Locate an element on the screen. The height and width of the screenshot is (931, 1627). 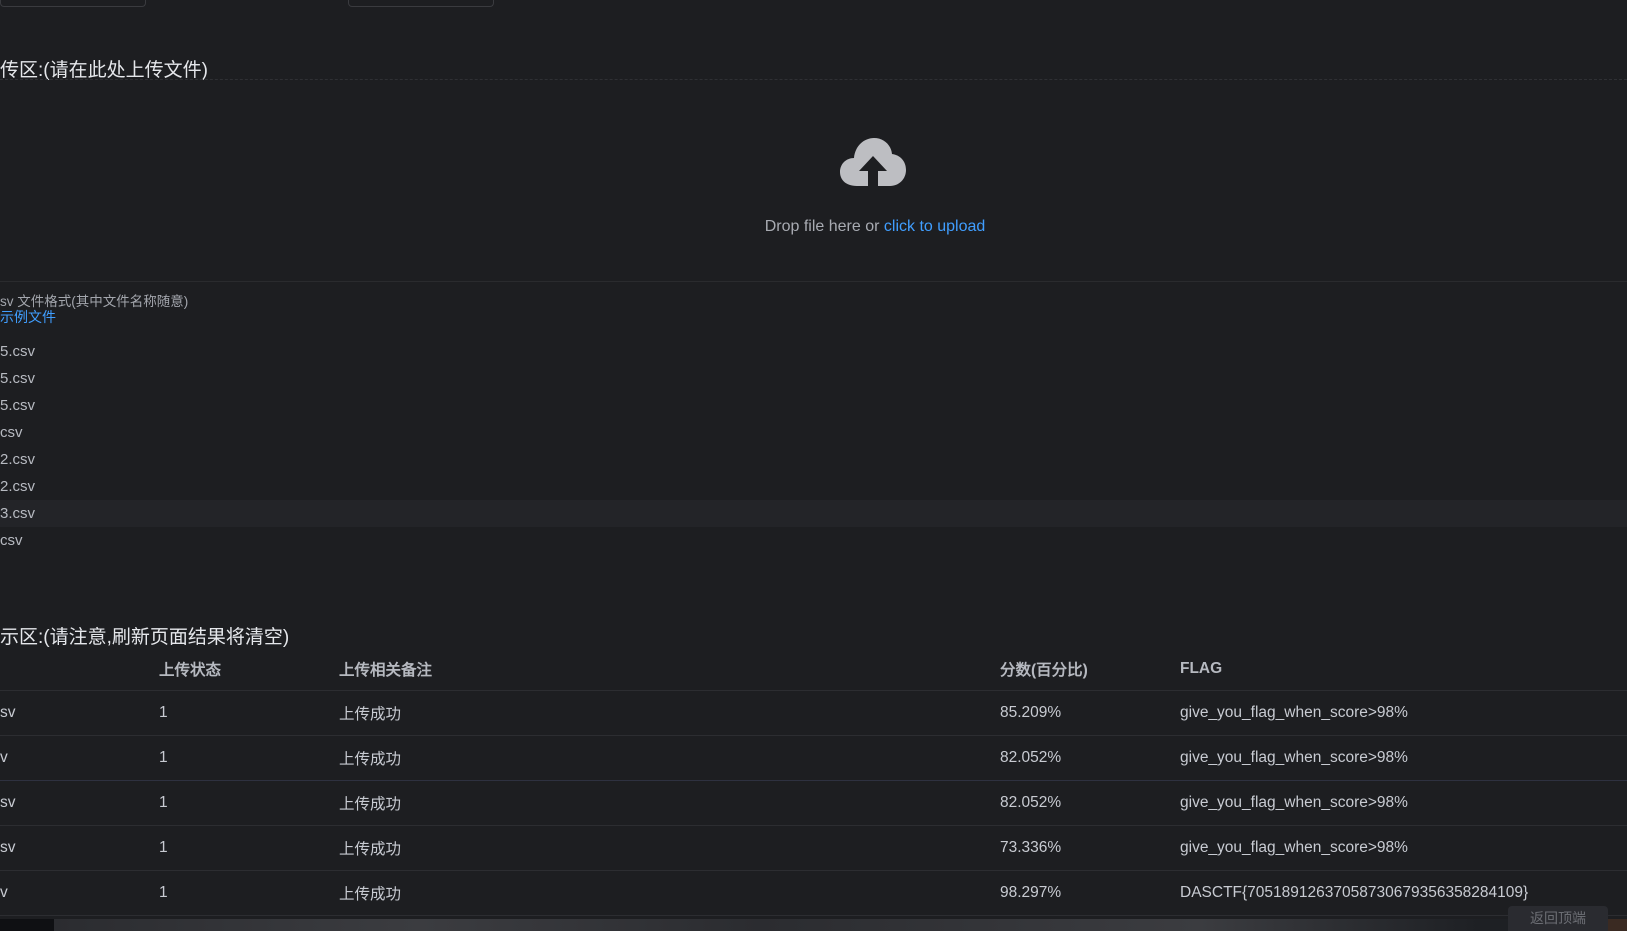
header-flag: FLAG is located at coordinates (1403, 669).